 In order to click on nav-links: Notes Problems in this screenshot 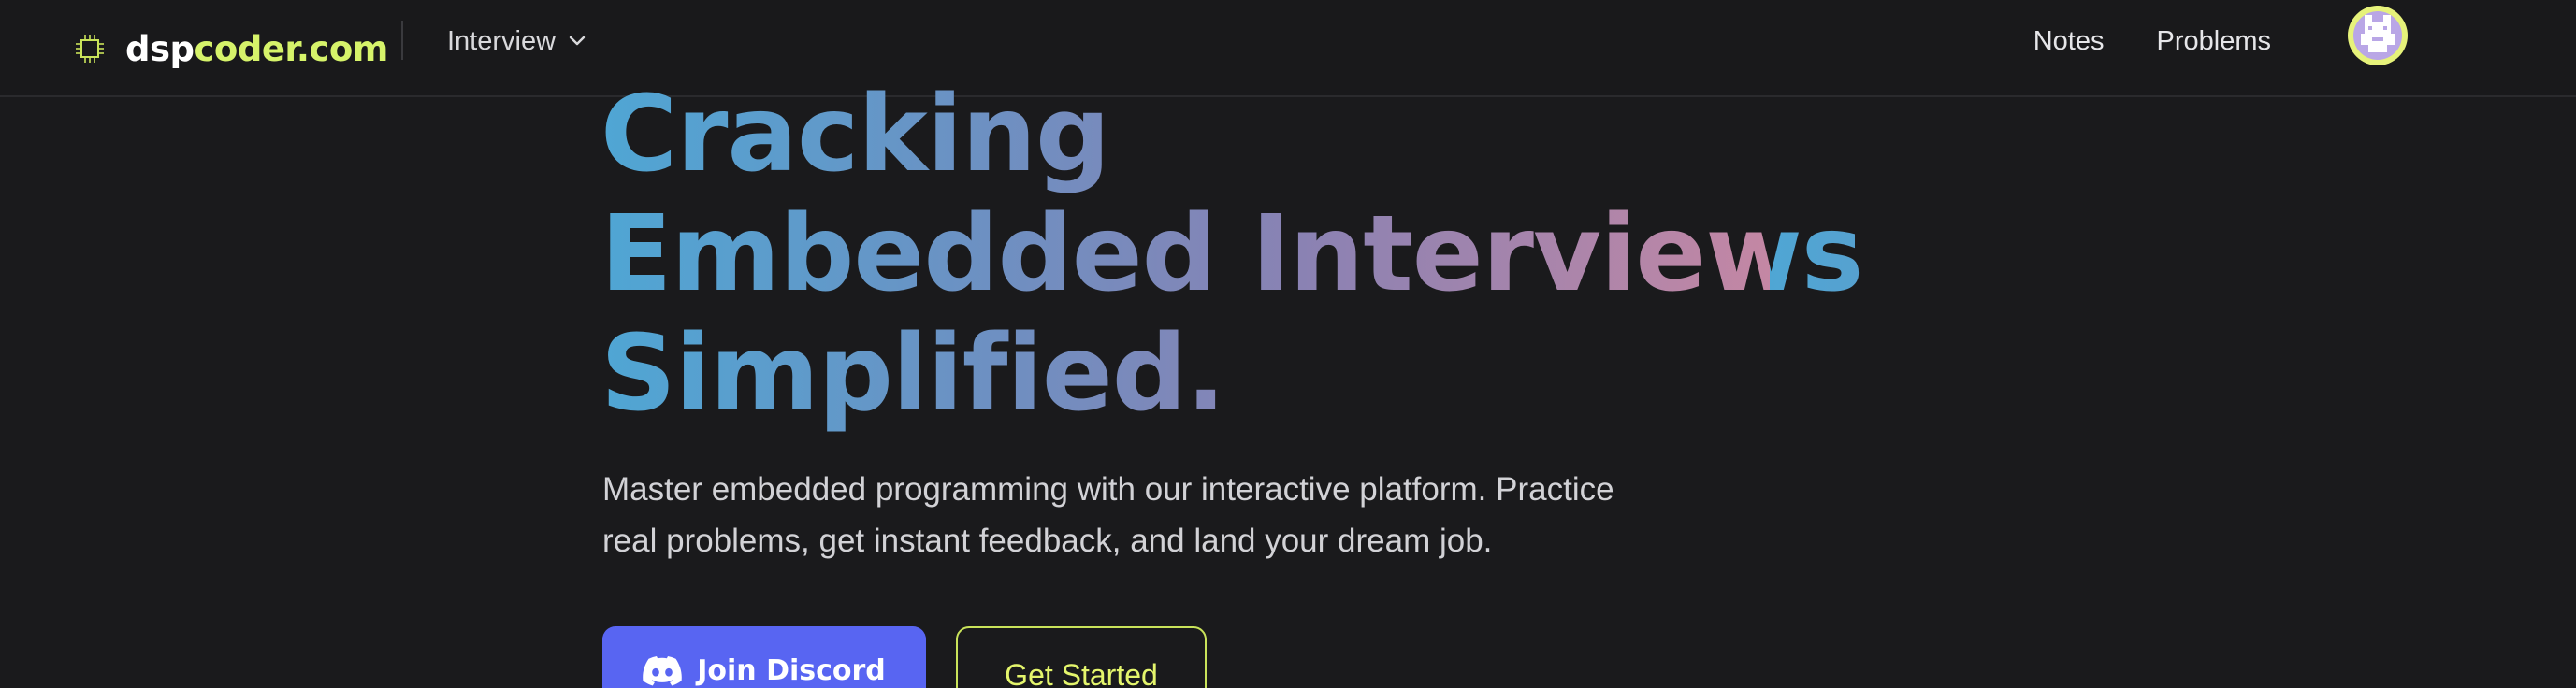, I will do `click(2152, 41)`.